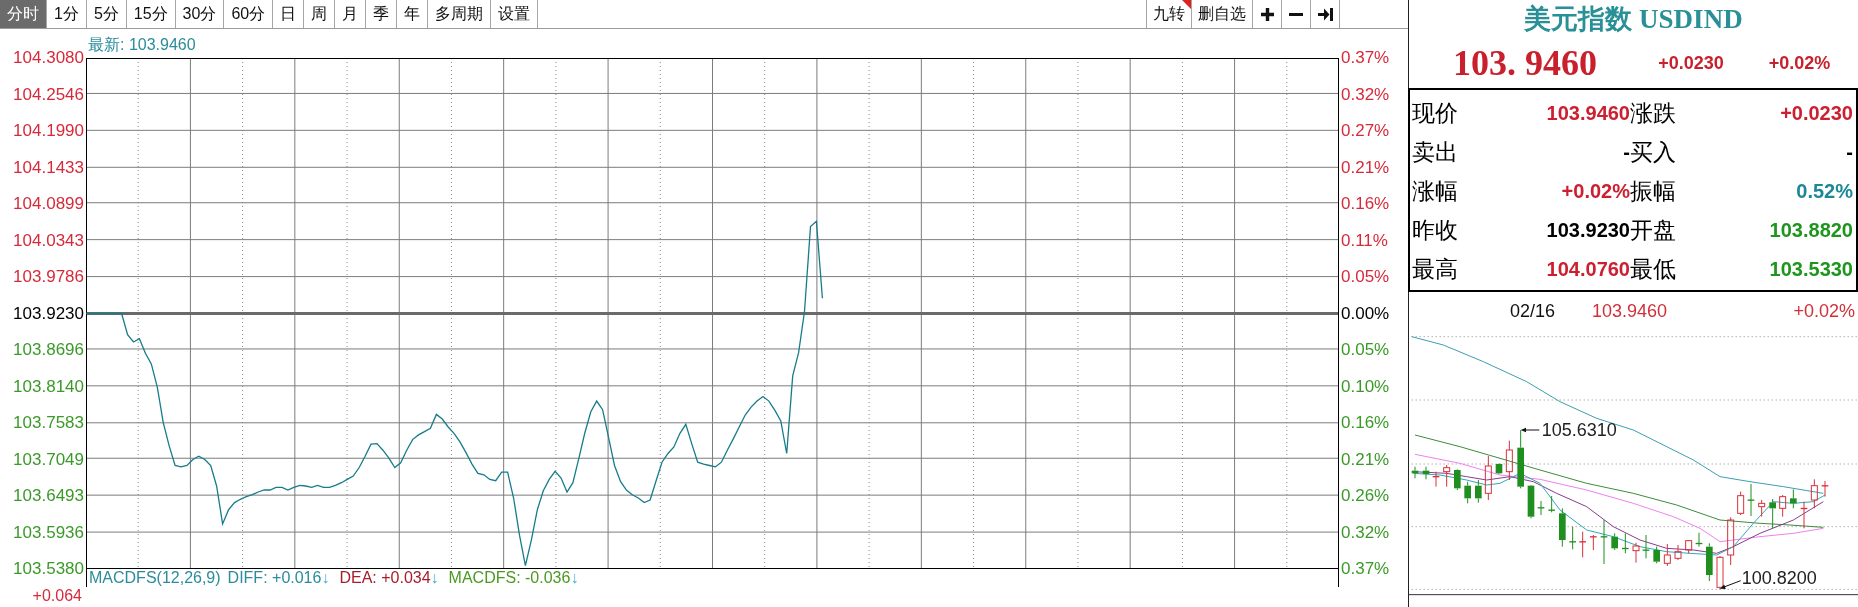 Image resolution: width=1858 pixels, height=607 pixels. I want to click on quote-label: 涨幅, so click(1435, 191).